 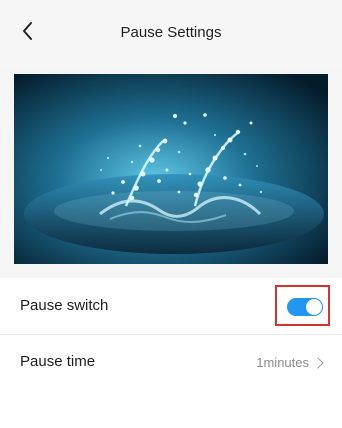 I want to click on switch-highlight-box, so click(x=302, y=305).